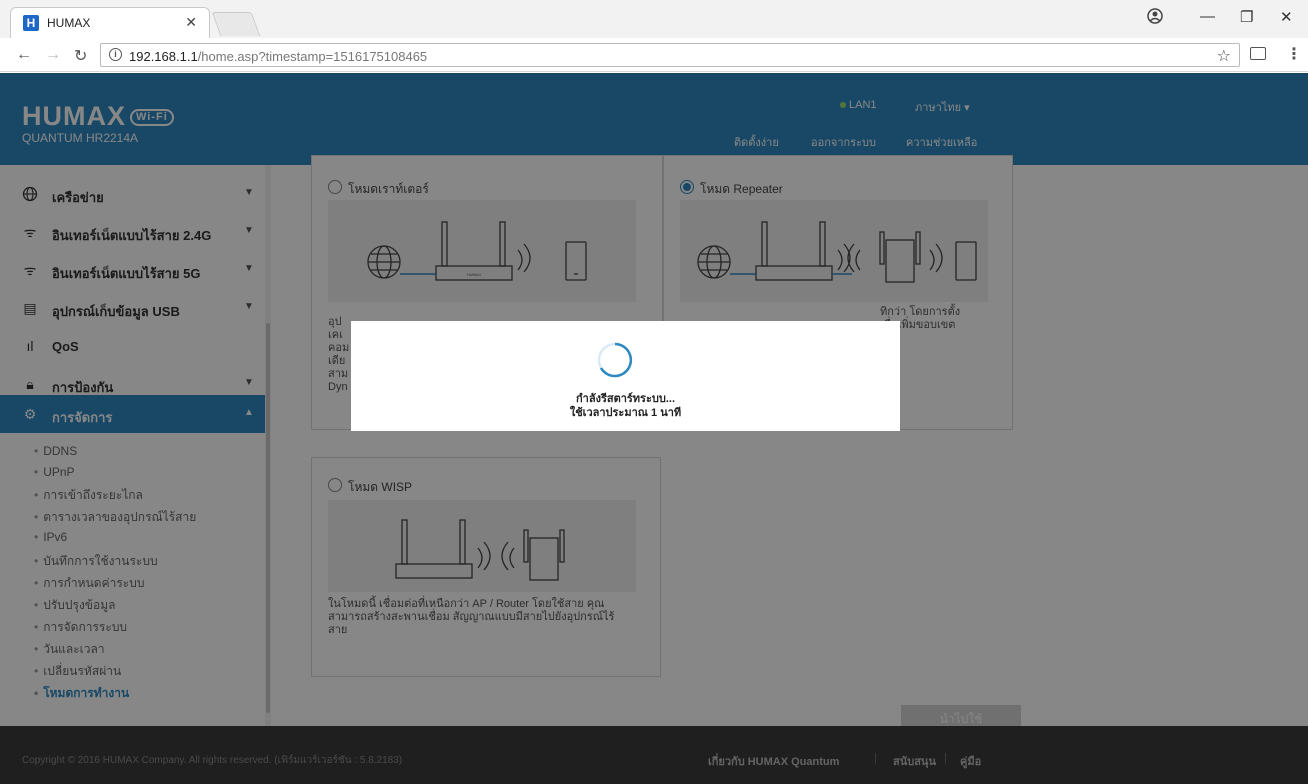 The width and height of the screenshot is (1308, 784). What do you see at coordinates (1155, 18) in the screenshot?
I see `profile-icon` at bounding box center [1155, 18].